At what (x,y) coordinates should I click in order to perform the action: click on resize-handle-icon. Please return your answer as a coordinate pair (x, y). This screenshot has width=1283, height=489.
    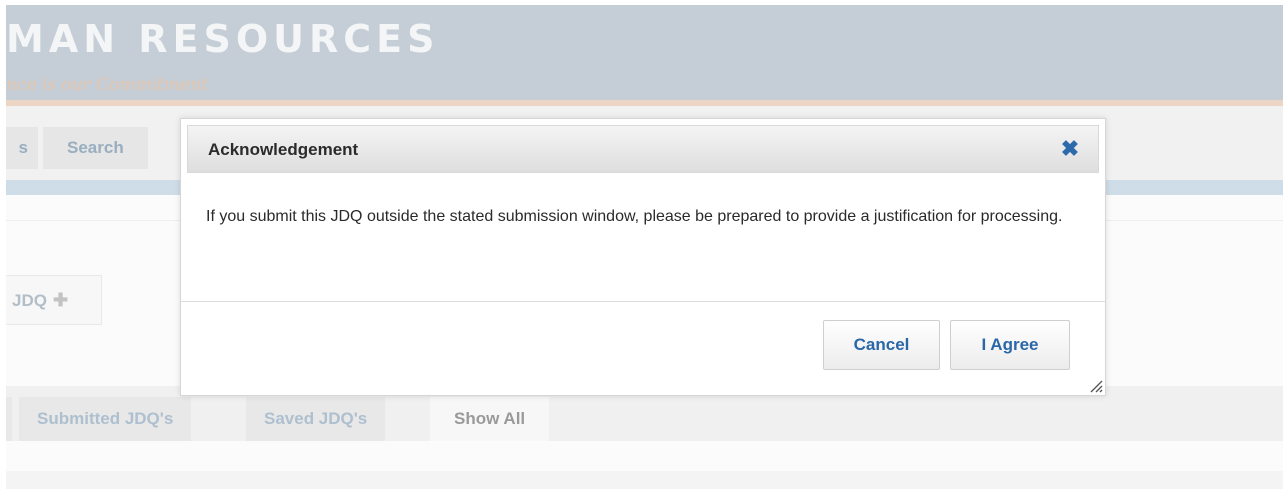
    Looking at the image, I should click on (1096, 386).